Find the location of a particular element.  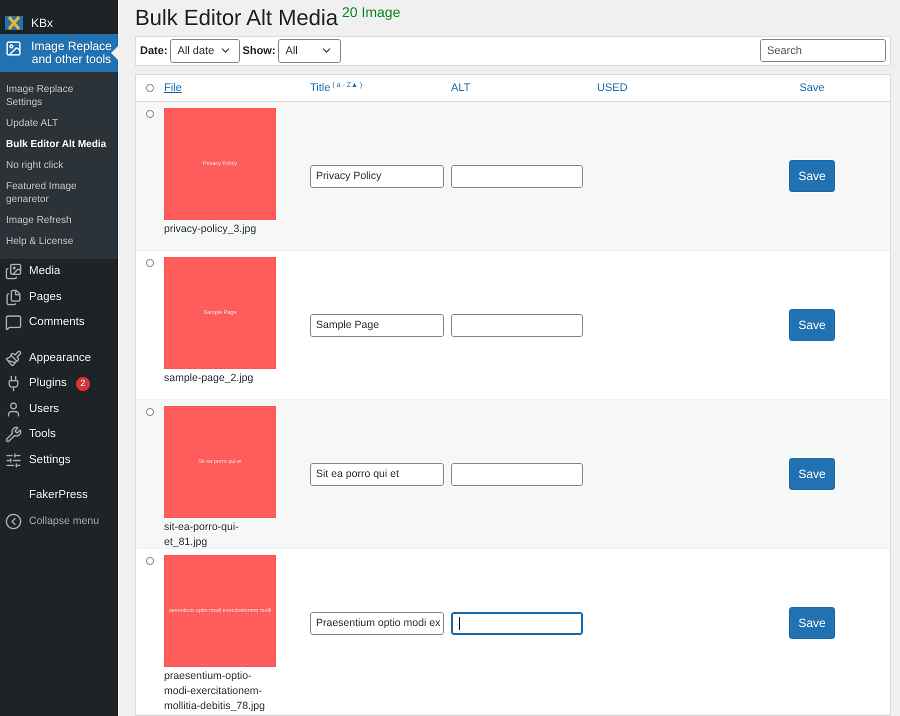

title-field: Privacy Policy is located at coordinates (377, 176).